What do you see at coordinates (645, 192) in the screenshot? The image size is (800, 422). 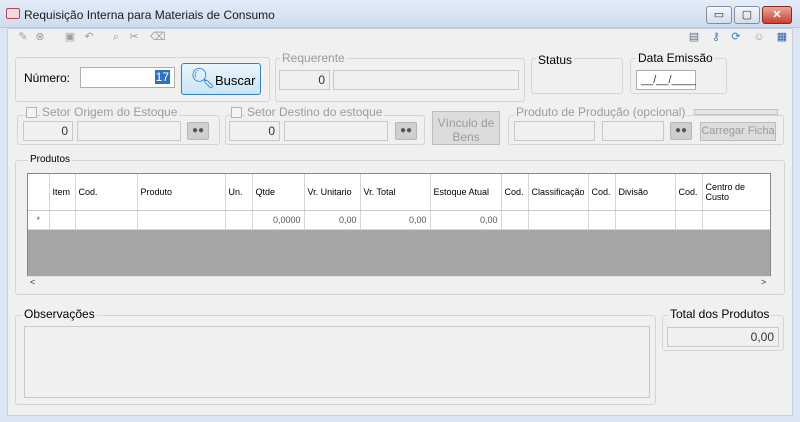 I see `col-header-divisao: Divisão` at bounding box center [645, 192].